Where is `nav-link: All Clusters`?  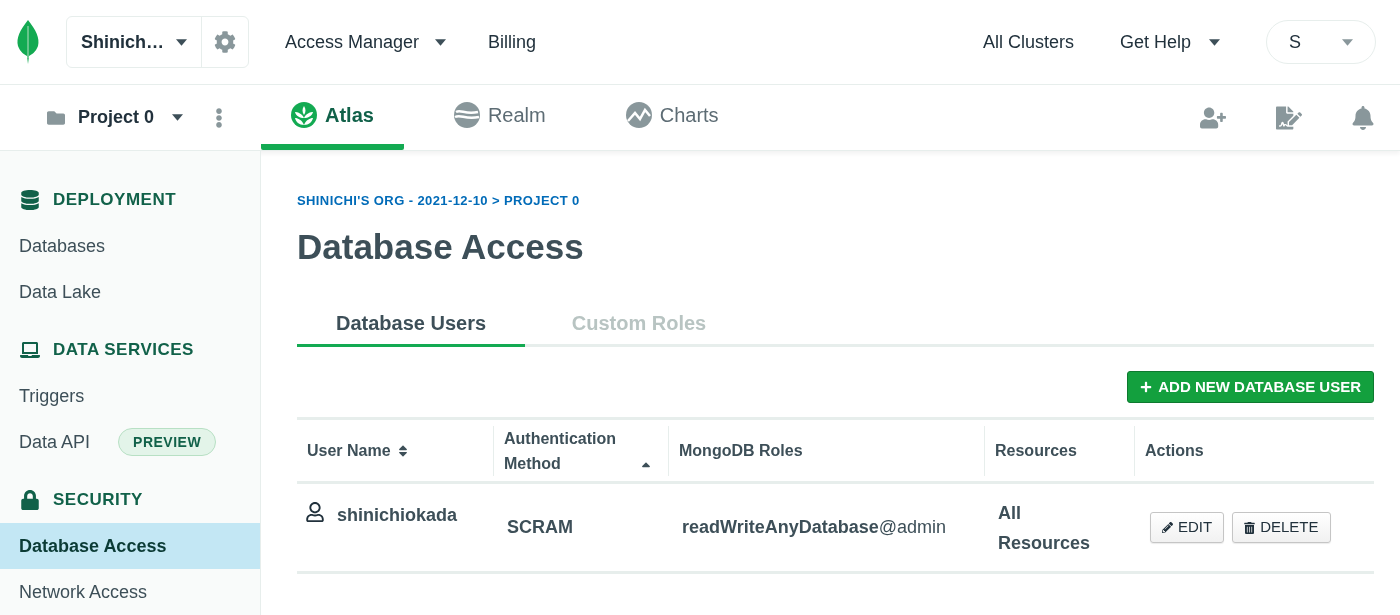 nav-link: All Clusters is located at coordinates (1028, 42).